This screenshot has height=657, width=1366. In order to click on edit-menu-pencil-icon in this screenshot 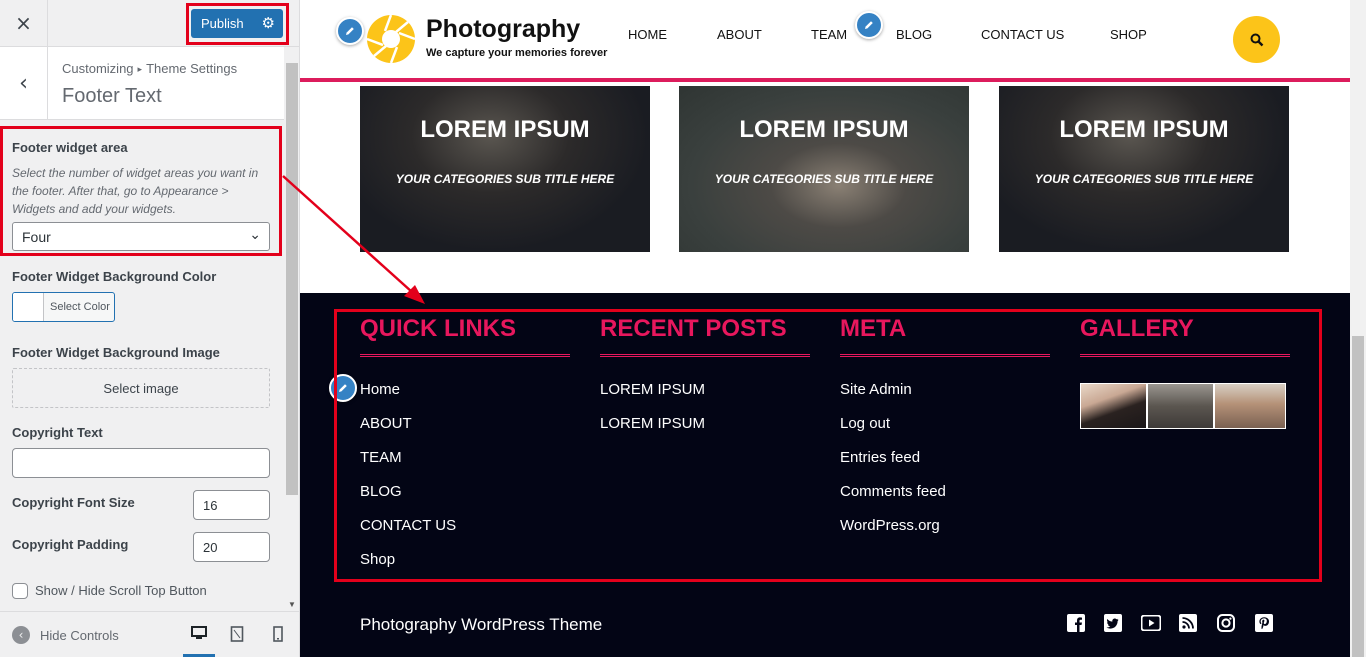, I will do `click(869, 25)`.